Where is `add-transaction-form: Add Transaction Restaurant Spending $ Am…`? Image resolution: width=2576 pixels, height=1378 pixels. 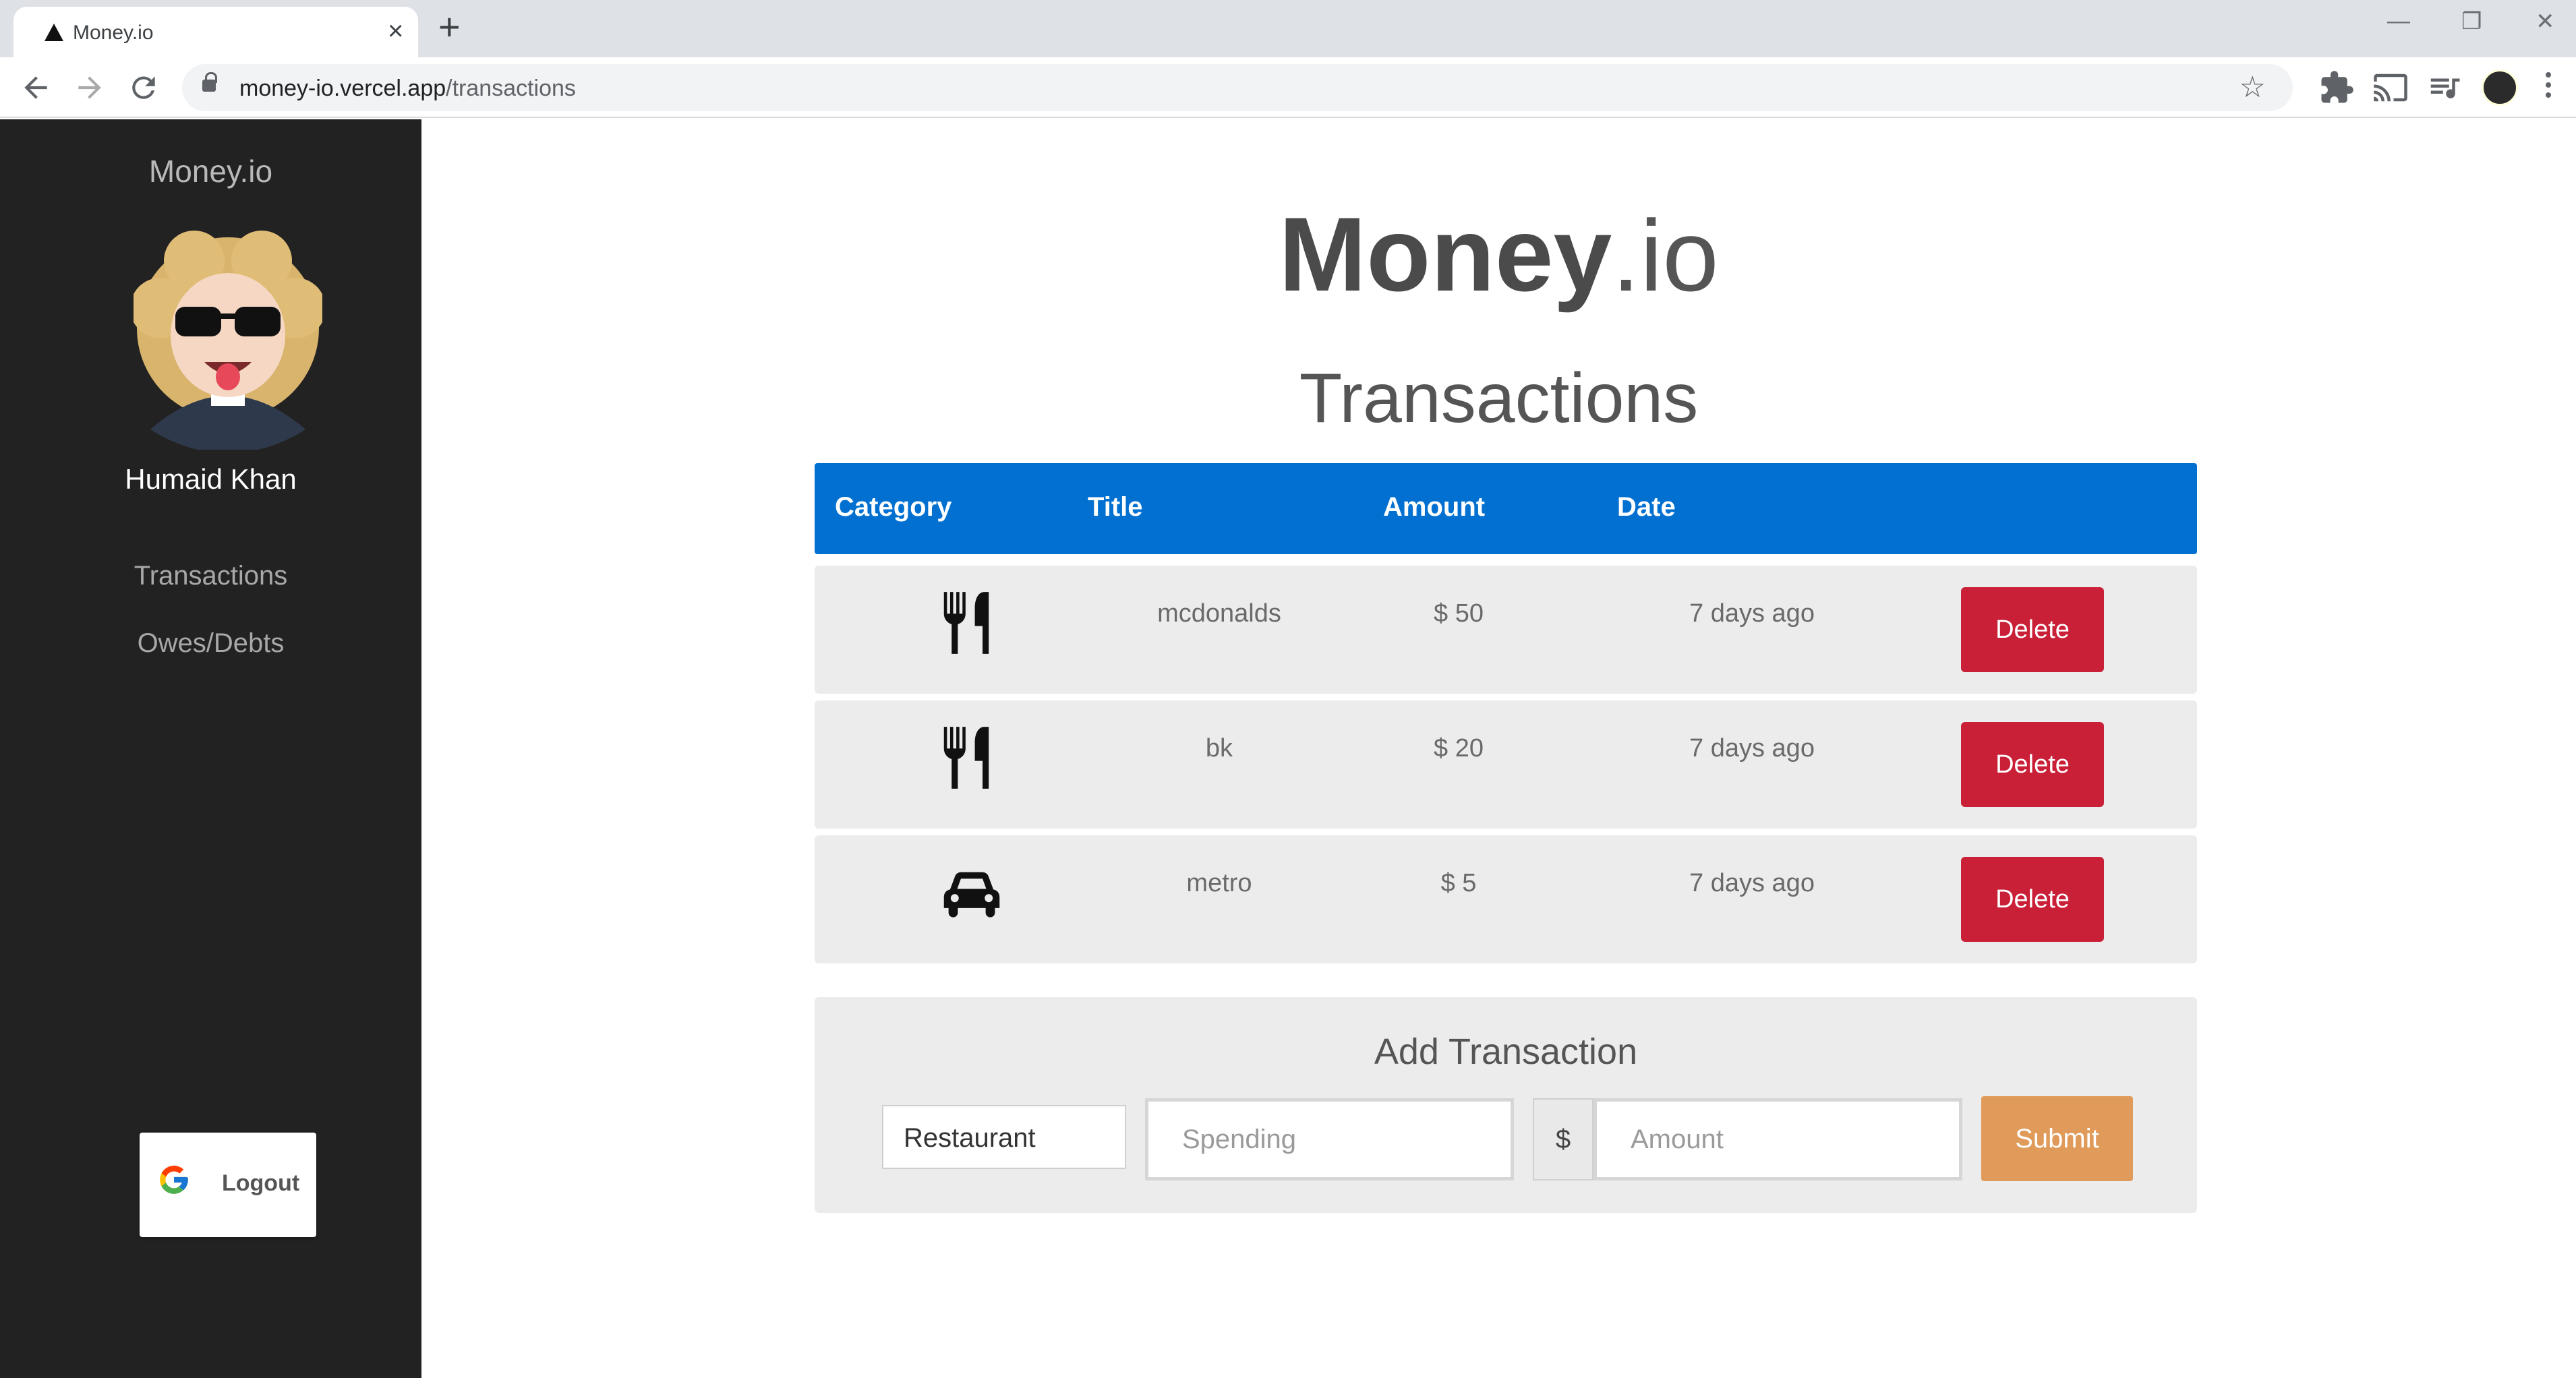 add-transaction-form: Add Transaction Restaurant Spending $ Am… is located at coordinates (1506, 1105).